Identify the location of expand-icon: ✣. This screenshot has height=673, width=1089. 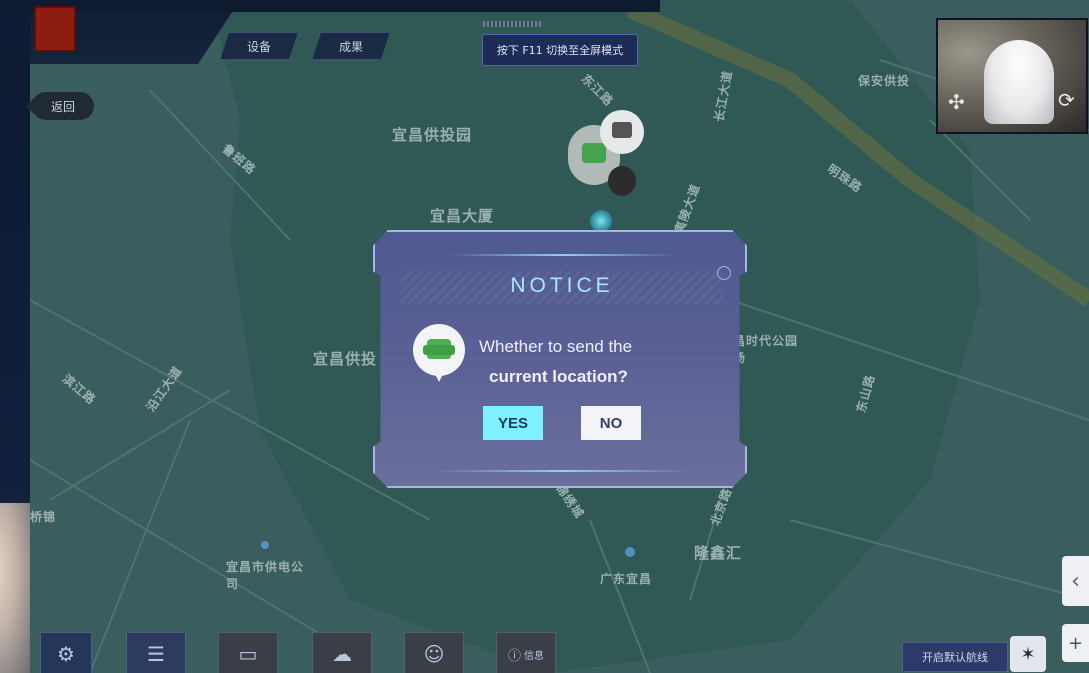
(956, 102).